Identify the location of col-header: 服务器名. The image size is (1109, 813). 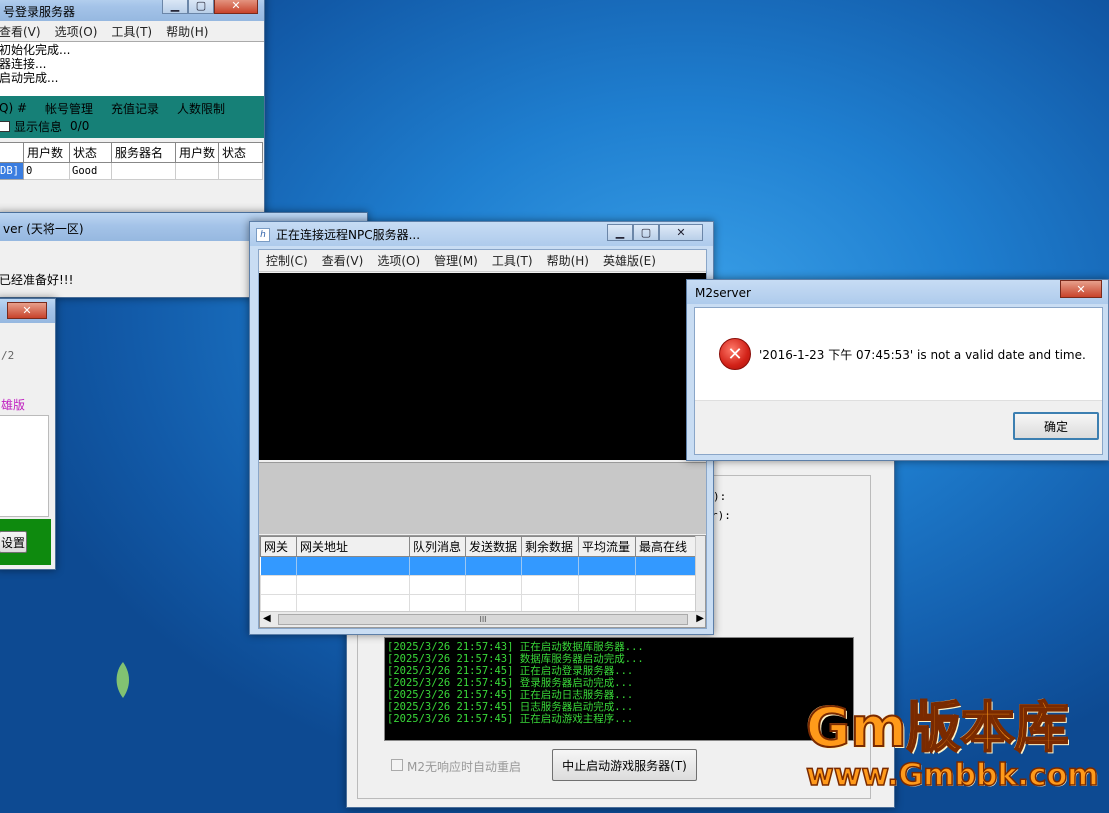
(143, 152).